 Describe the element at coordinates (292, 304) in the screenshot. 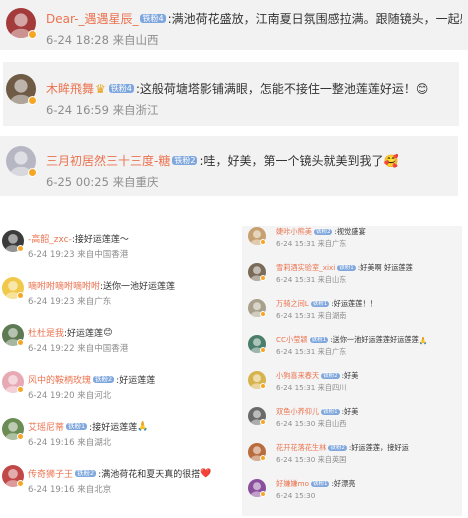

I see `username-link: 万骑之间L` at that location.